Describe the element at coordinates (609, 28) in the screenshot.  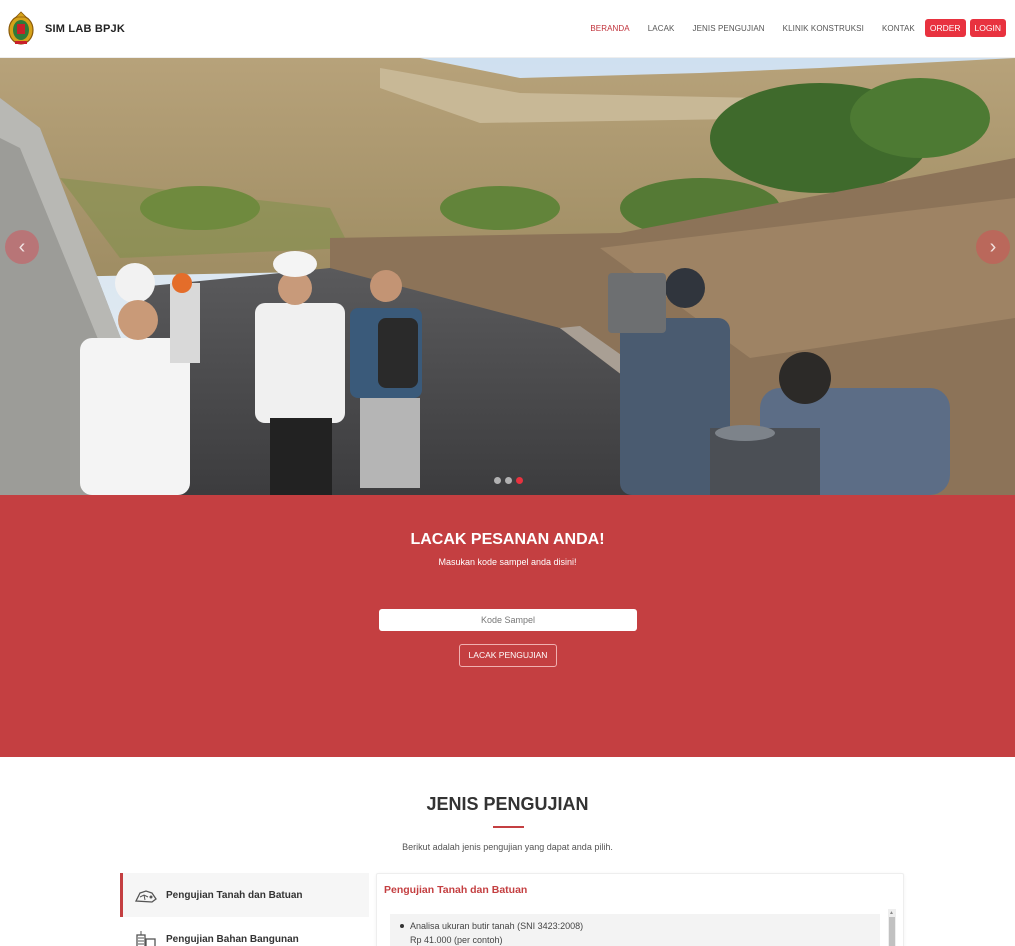
I see `nav-beranda: BERANDA` at that location.